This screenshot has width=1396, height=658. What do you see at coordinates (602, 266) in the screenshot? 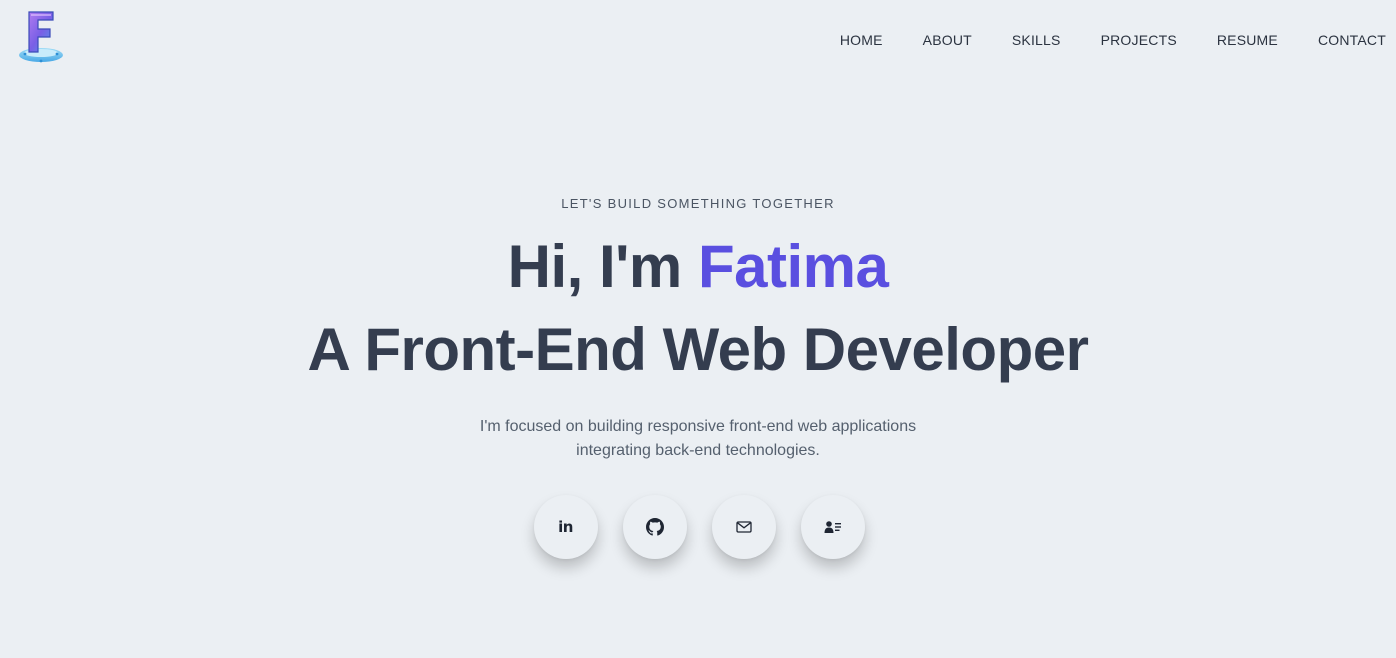
I see `greeting-text: Hi, I'm` at bounding box center [602, 266].